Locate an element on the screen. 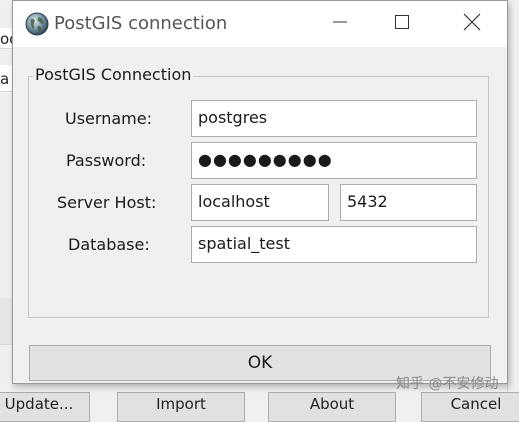 This screenshot has width=519, height=422. title-bar: PostGIS connection is located at coordinates (260, 24).